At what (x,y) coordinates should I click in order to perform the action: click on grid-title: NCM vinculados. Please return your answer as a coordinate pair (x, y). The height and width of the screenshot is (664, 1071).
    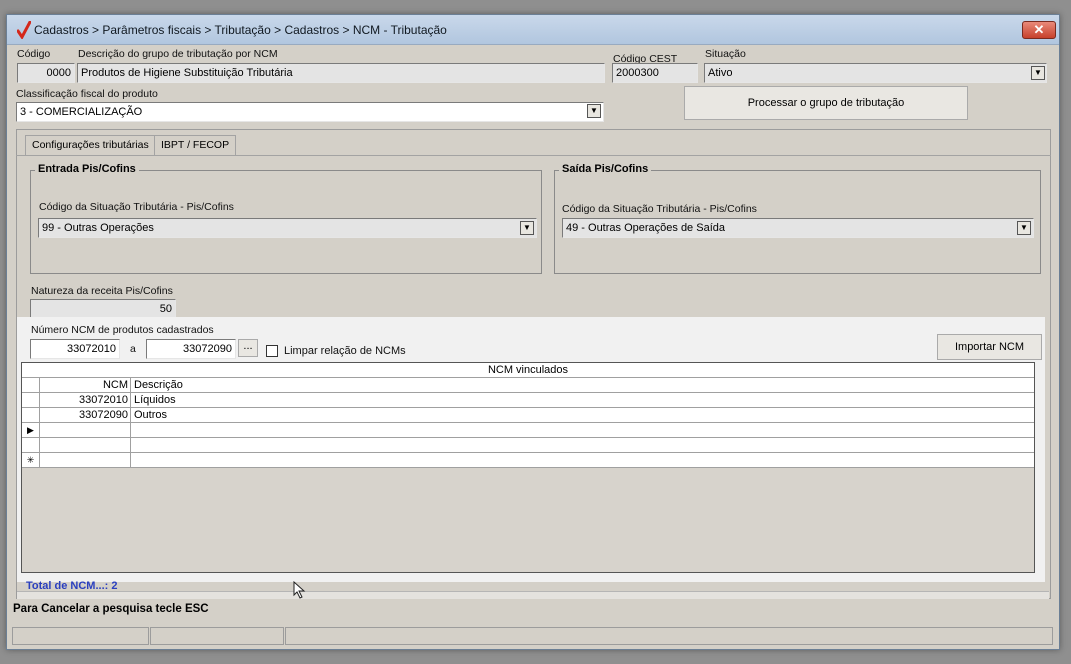
    Looking at the image, I should click on (528, 370).